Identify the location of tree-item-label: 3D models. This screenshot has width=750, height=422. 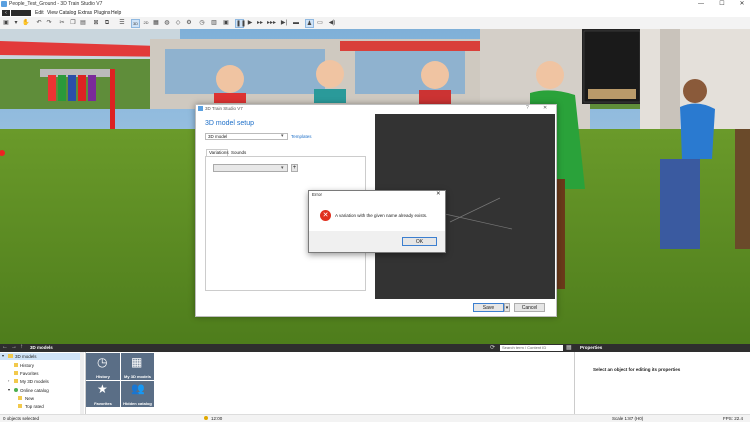
(26, 356).